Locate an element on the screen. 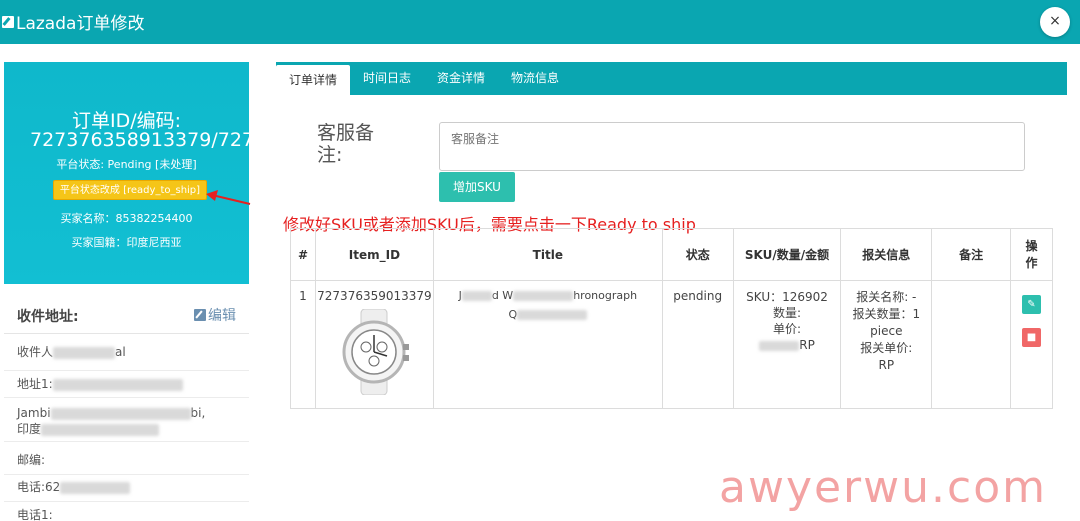  address-heading: 收件地址: is located at coordinates (48, 317).